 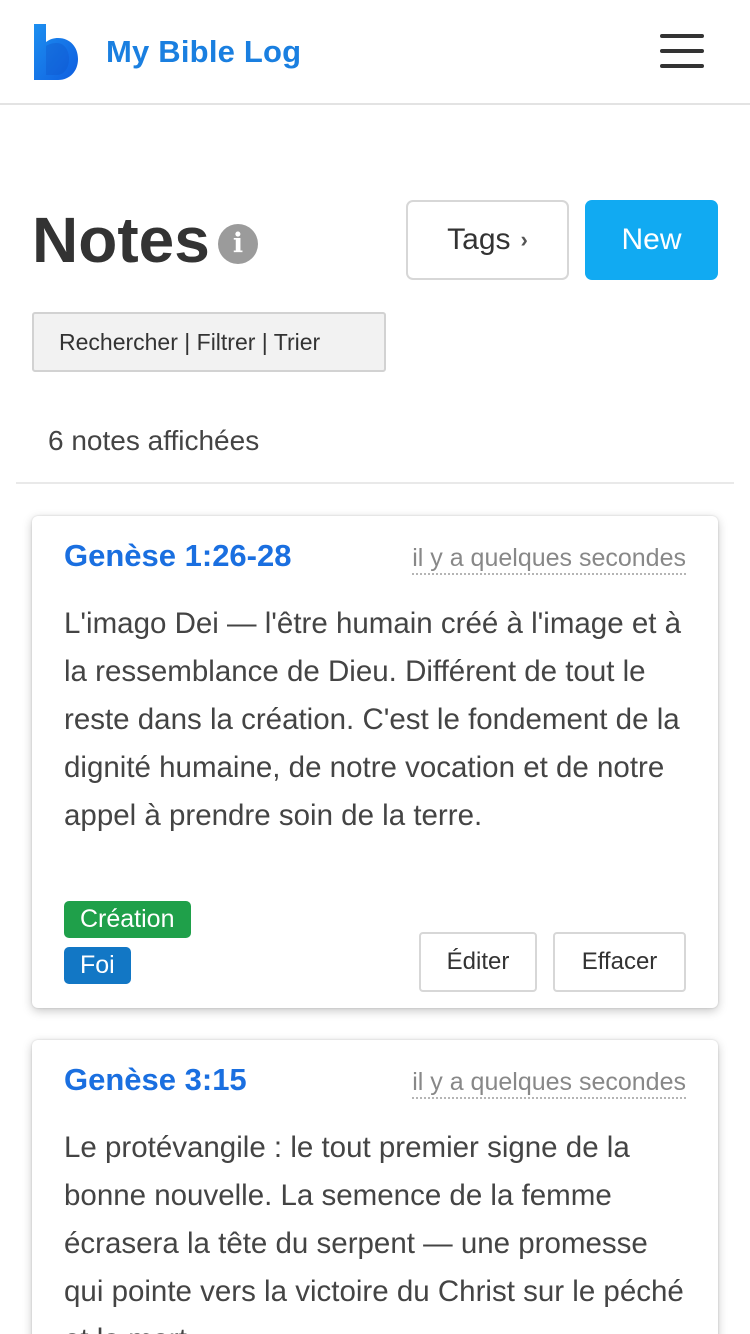 I want to click on search-filter-sort-button: Rechercher | Filtrer | Trier, so click(x=209, y=342).